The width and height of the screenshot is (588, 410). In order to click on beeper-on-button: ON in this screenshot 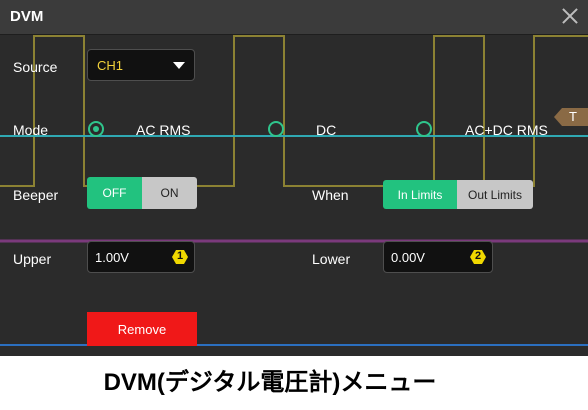, I will do `click(169, 193)`.